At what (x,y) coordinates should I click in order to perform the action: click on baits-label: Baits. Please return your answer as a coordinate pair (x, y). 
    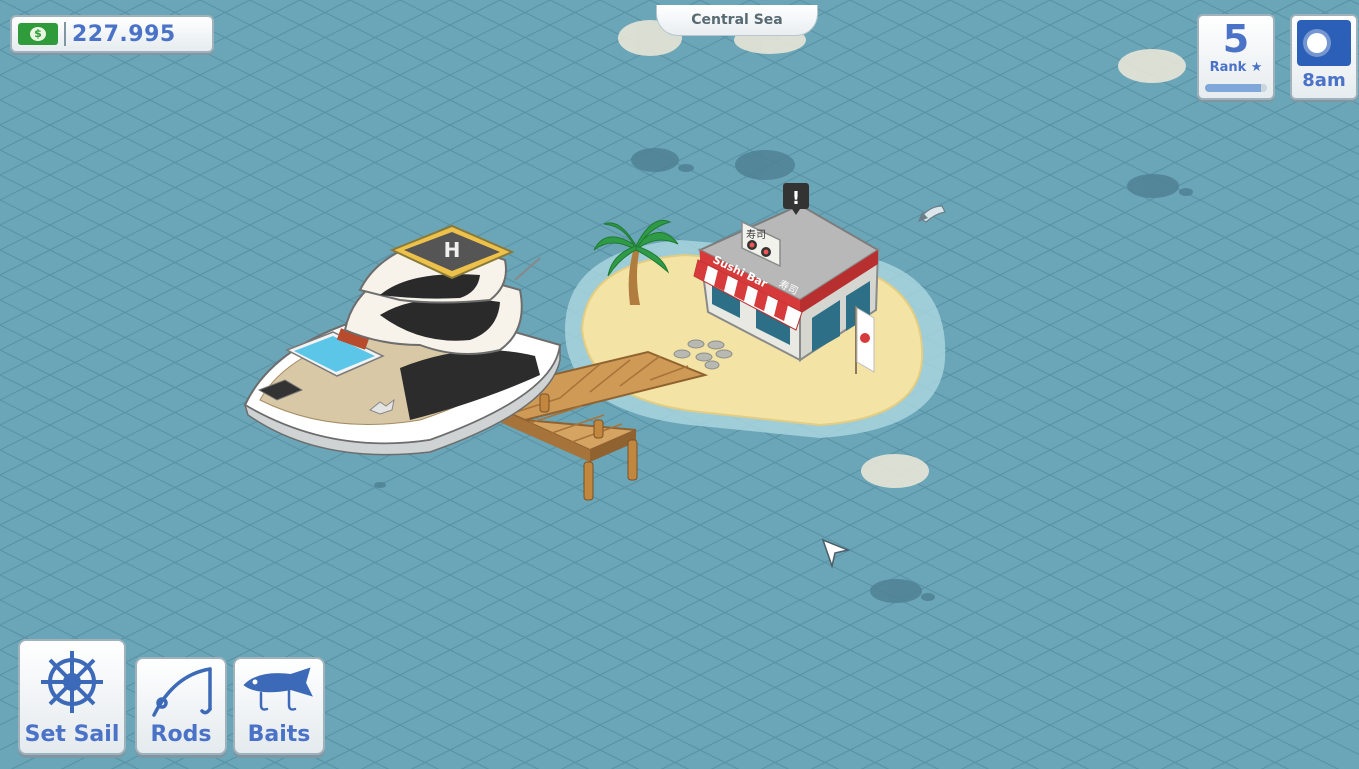
    Looking at the image, I should click on (279, 734).